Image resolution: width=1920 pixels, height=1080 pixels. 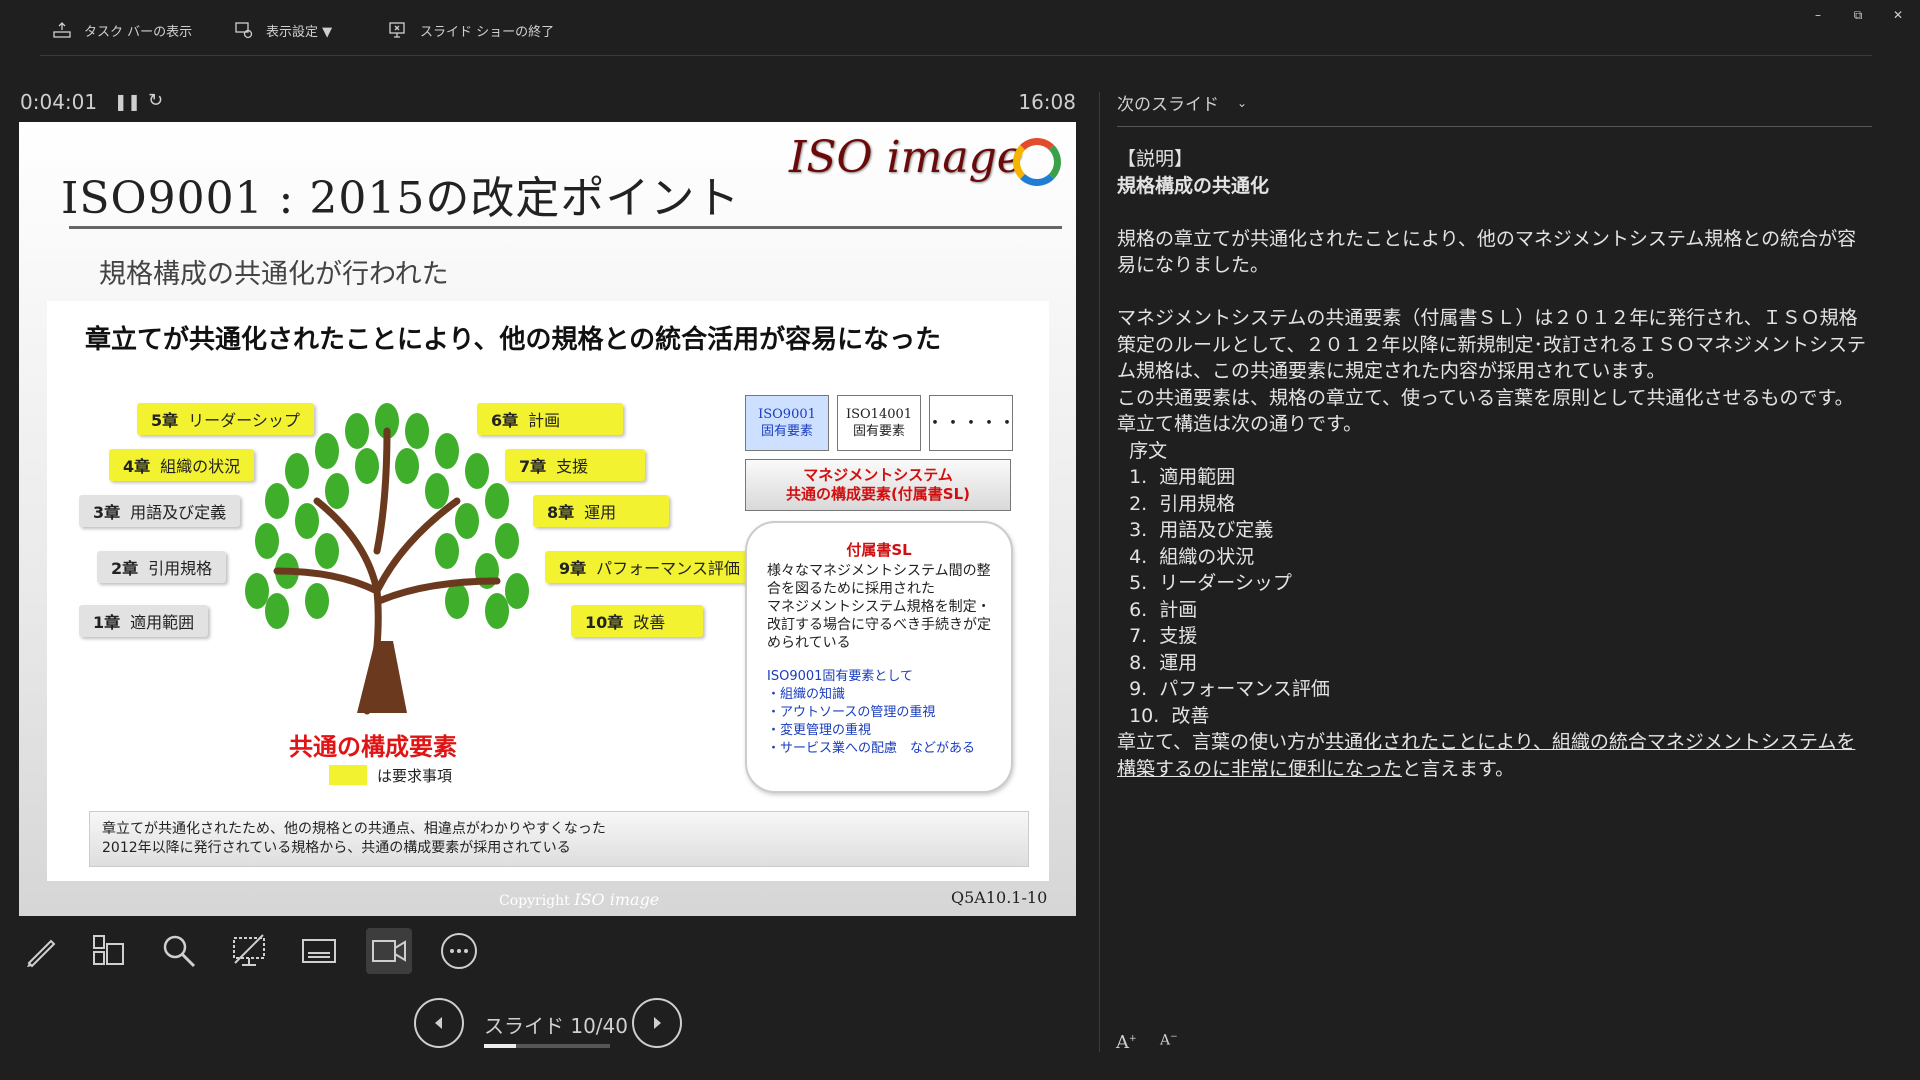 What do you see at coordinates (487, 32) in the screenshot?
I see `end-slideshow-label: スライド ショーの終了` at bounding box center [487, 32].